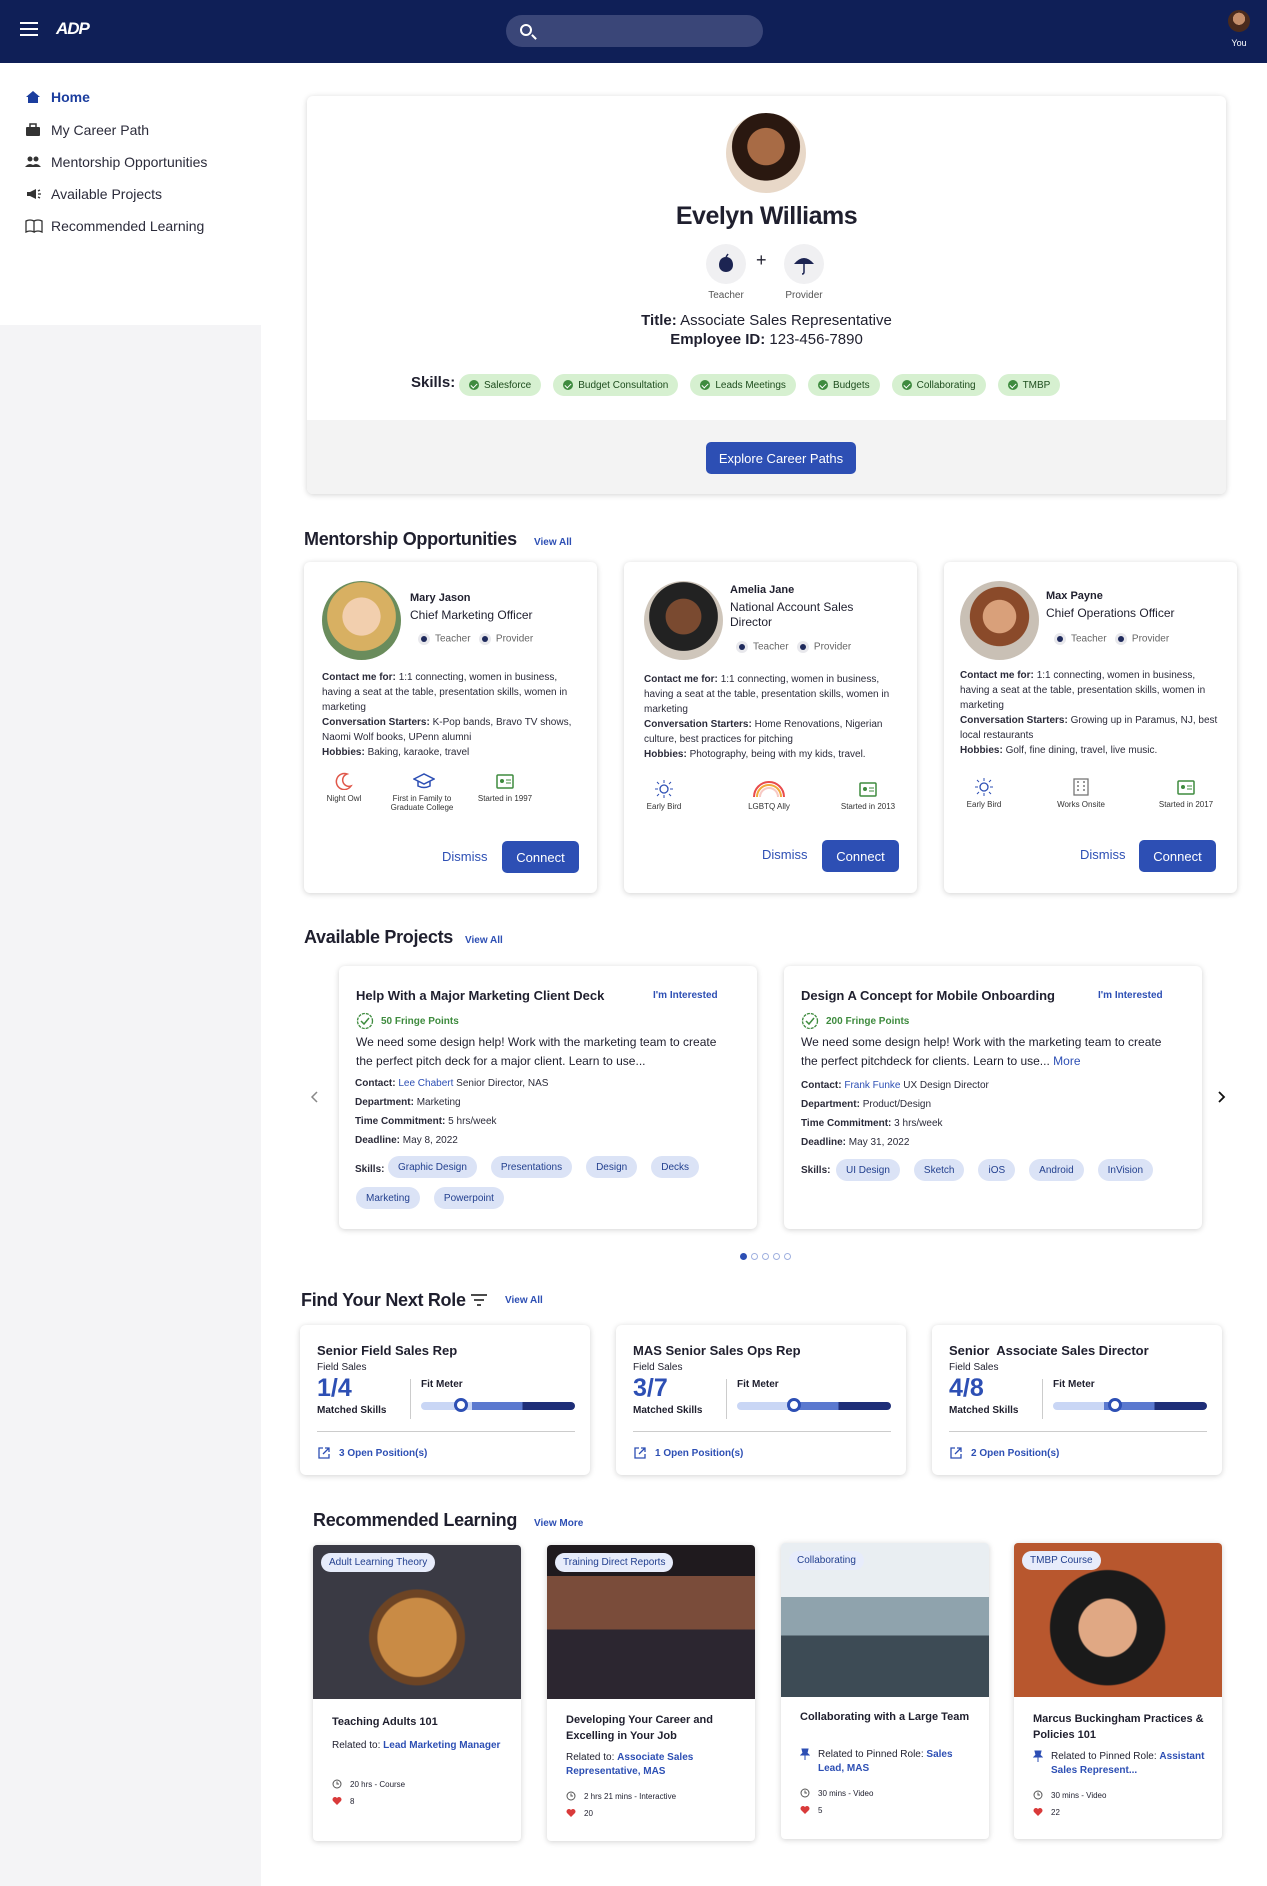  Describe the element at coordinates (479, 1300) in the screenshot. I see `filter-icon` at that location.